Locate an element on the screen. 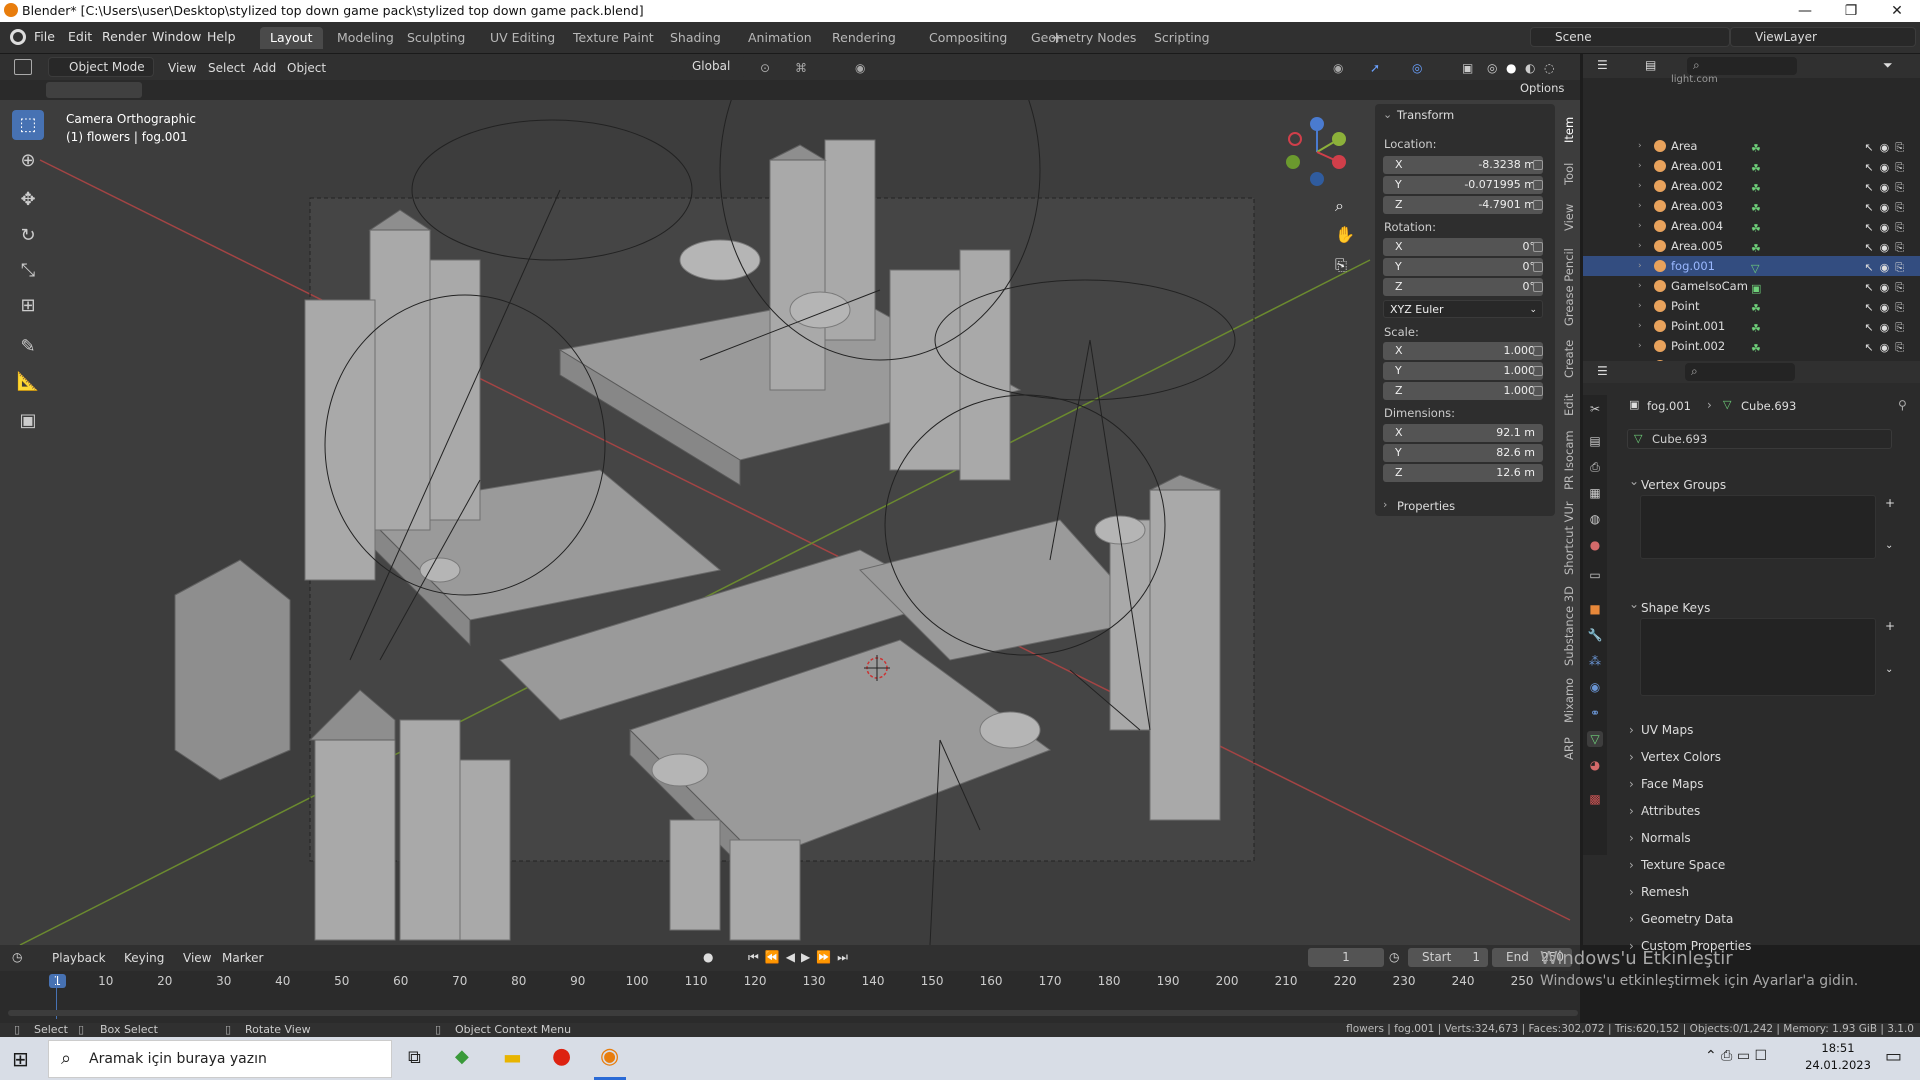 The height and width of the screenshot is (1080, 1920). add-vertex-group-icon: + is located at coordinates (1890, 503).